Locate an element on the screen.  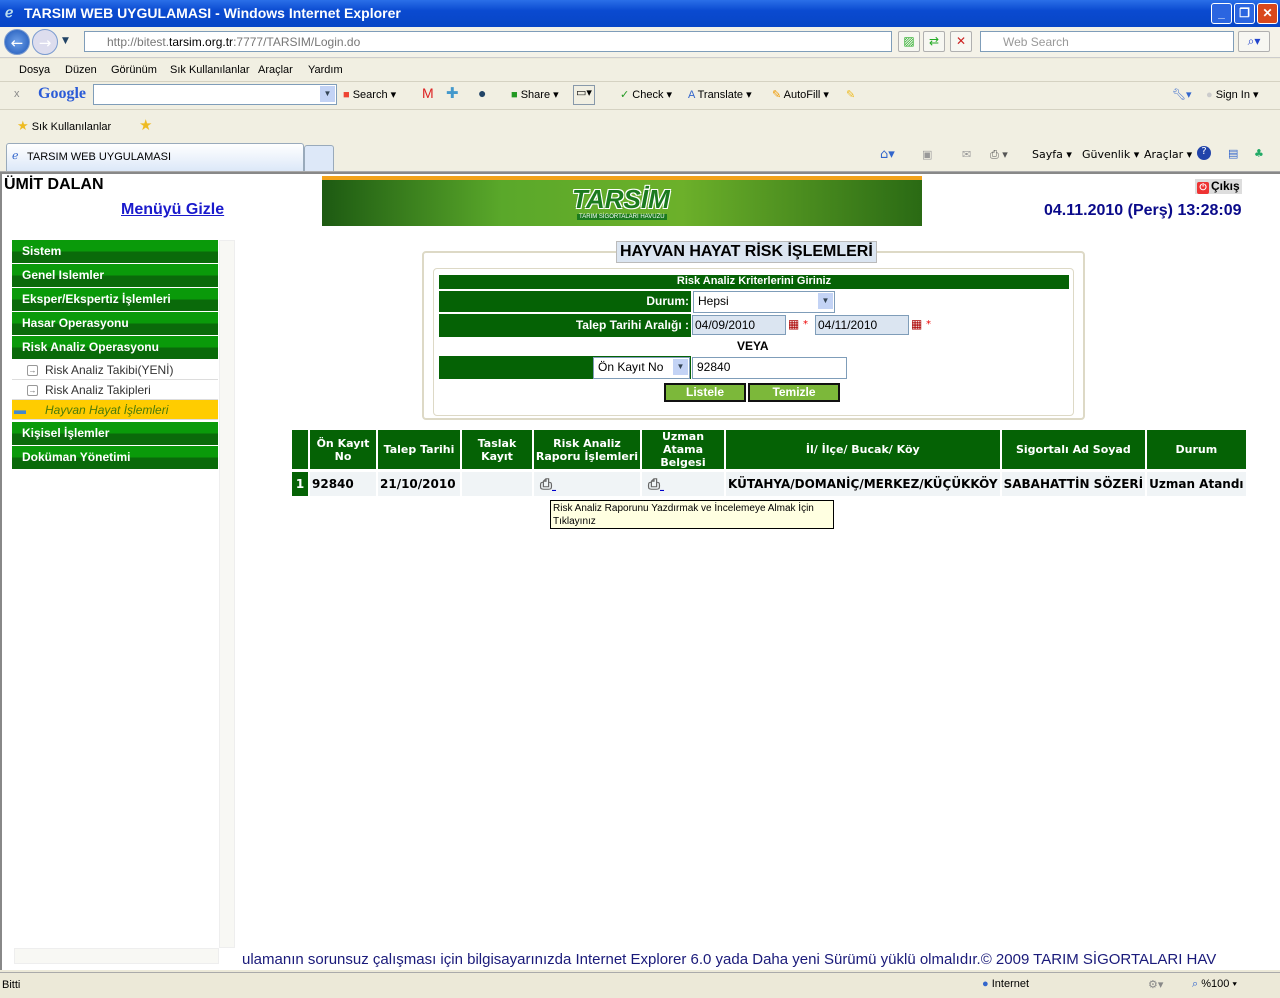
column-header-insured: Sigortalı Ad Soyad is located at coordinates (1073, 451).